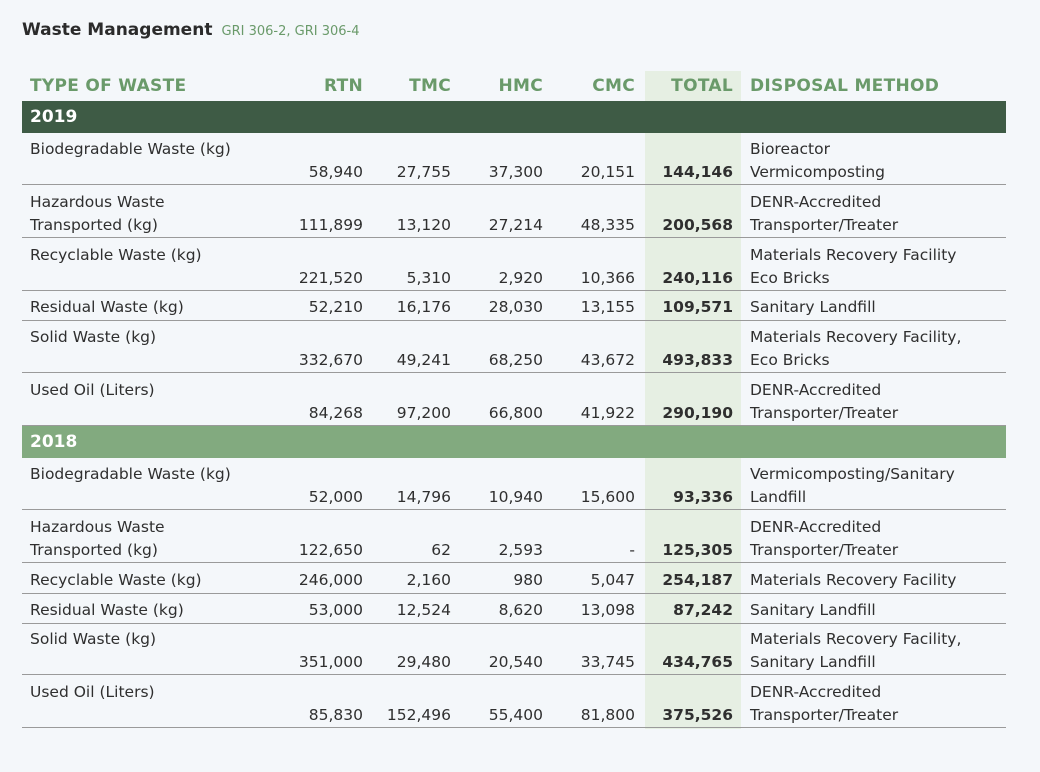 This screenshot has width=1040, height=772. What do you see at coordinates (778, 497) in the screenshot?
I see `disposal-method-line2: Landfill` at bounding box center [778, 497].